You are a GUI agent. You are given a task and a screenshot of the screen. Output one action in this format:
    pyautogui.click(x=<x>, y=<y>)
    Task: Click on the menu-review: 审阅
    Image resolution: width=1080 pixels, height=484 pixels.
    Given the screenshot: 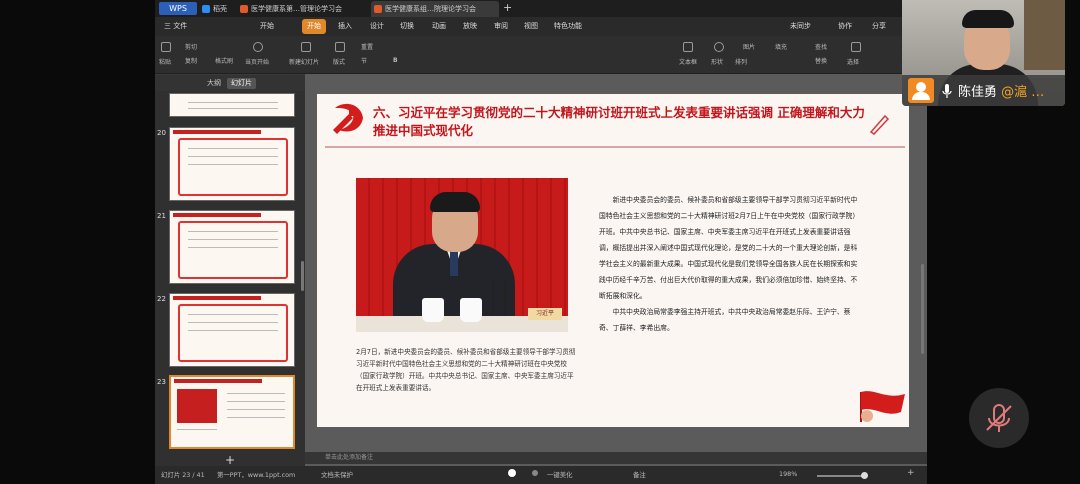 What is the action you would take?
    pyautogui.click(x=501, y=26)
    